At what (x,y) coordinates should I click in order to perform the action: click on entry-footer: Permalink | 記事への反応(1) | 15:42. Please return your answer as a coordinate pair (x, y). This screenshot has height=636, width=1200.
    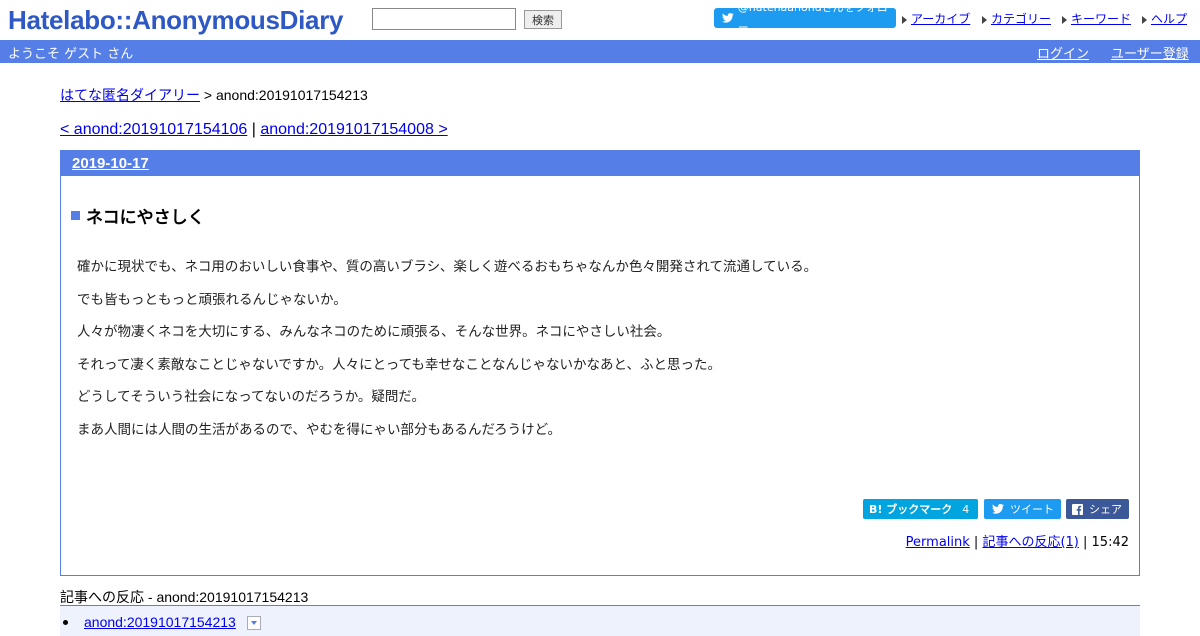
    Looking at the image, I should click on (1017, 540).